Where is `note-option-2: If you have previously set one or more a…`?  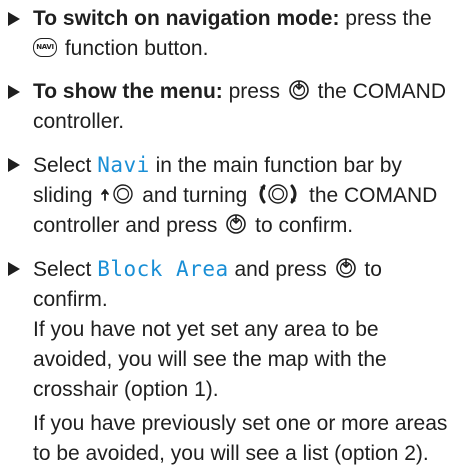
note-option-2: If you have previously set one or more a… is located at coordinates (240, 438).